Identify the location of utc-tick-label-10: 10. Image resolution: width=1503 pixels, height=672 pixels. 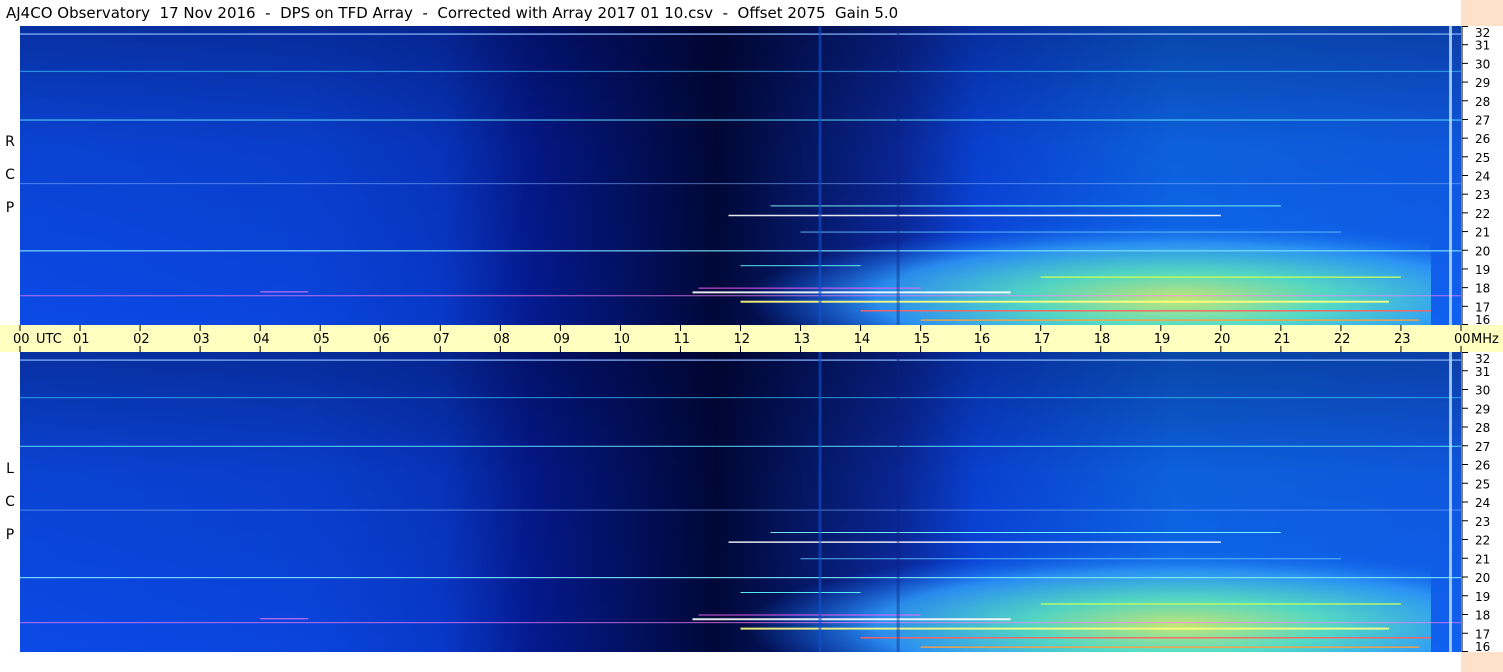
(621, 339).